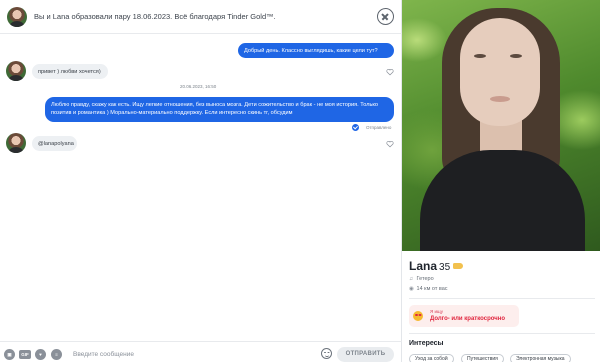 The height and width of the screenshot is (362, 600). I want to click on seeking-value: Долго- или краткосрочно, so click(468, 319).